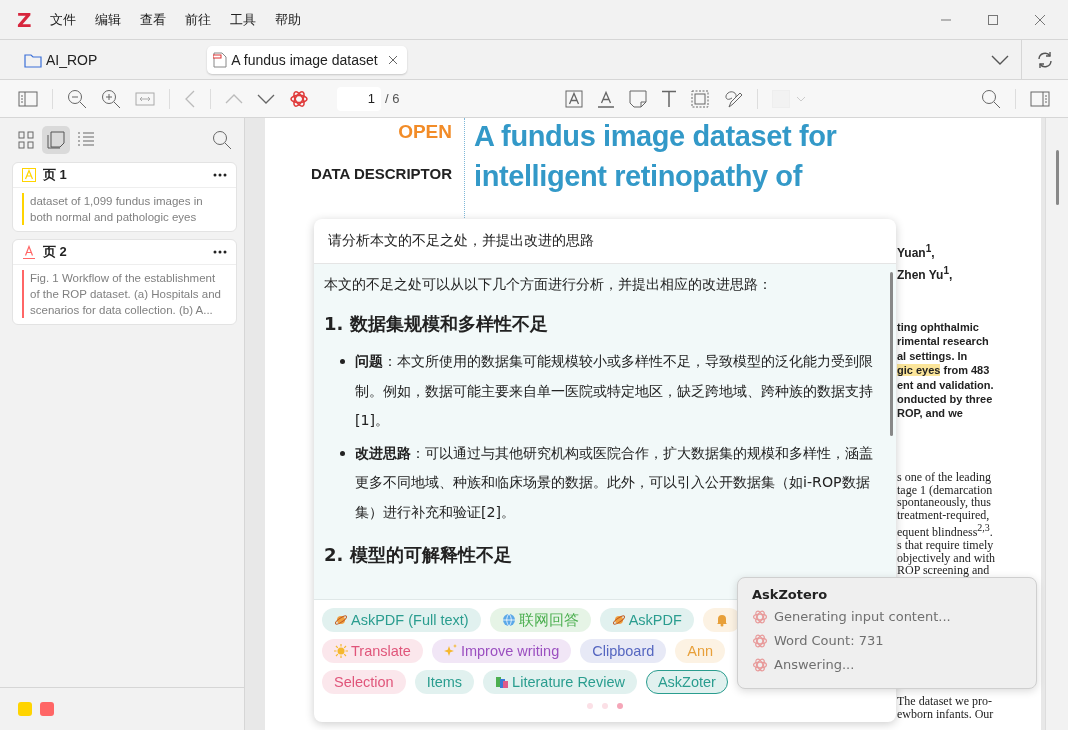 The height and width of the screenshot is (730, 1068). What do you see at coordinates (77, 98) in the screenshot?
I see `zoom-out-icon` at bounding box center [77, 98].